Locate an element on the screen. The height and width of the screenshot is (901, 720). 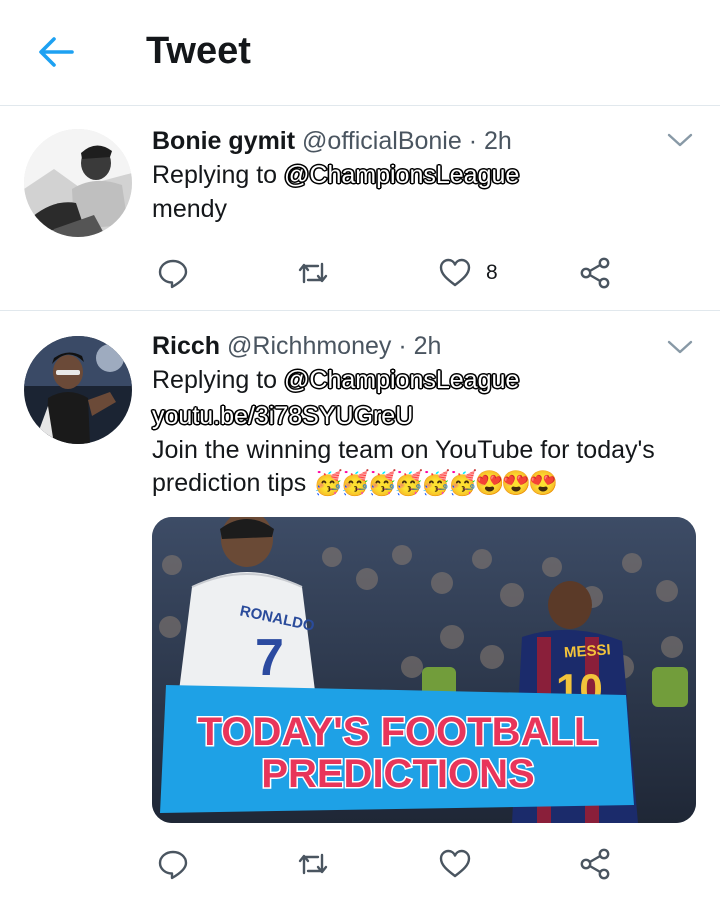
banner-line-2: PREDICTIONS is located at coordinates (397, 774).